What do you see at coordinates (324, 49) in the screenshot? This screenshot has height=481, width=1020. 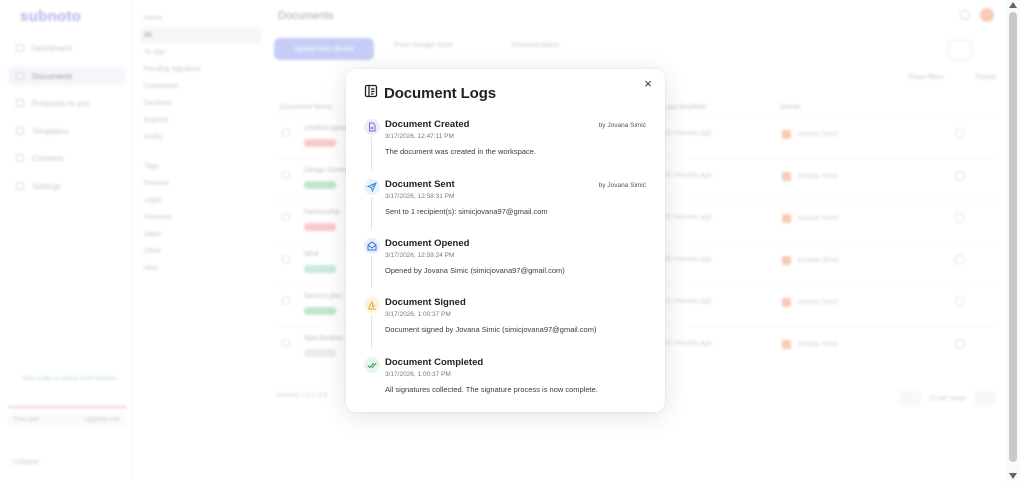 I see `upload-button: Upload from device` at bounding box center [324, 49].